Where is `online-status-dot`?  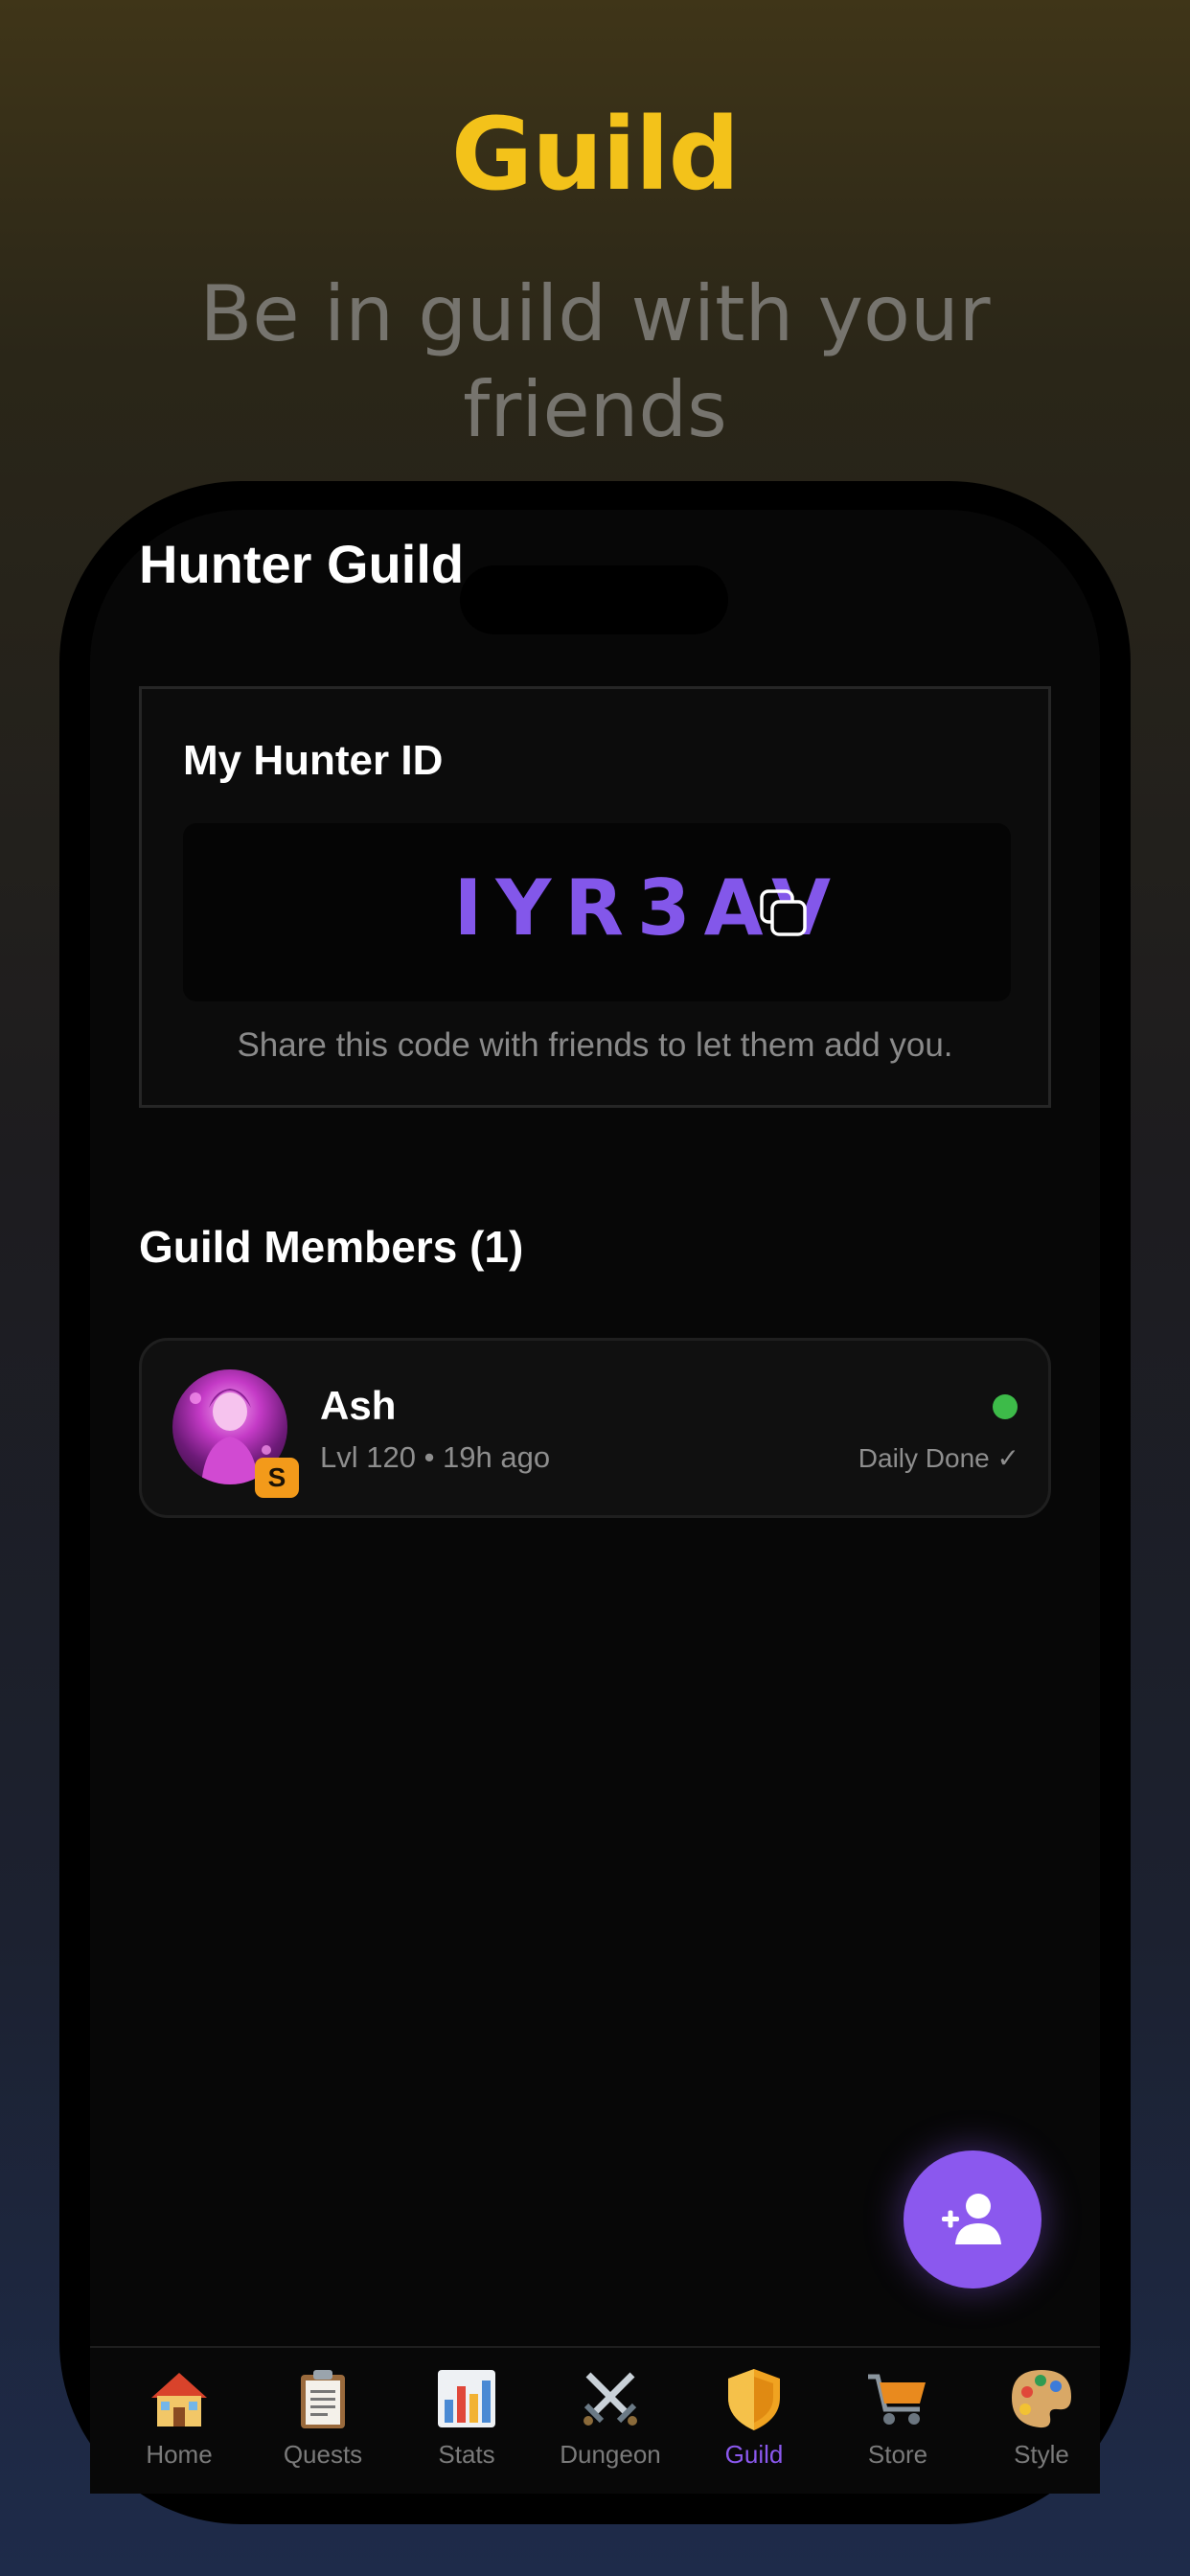 online-status-dot is located at coordinates (1006, 1406).